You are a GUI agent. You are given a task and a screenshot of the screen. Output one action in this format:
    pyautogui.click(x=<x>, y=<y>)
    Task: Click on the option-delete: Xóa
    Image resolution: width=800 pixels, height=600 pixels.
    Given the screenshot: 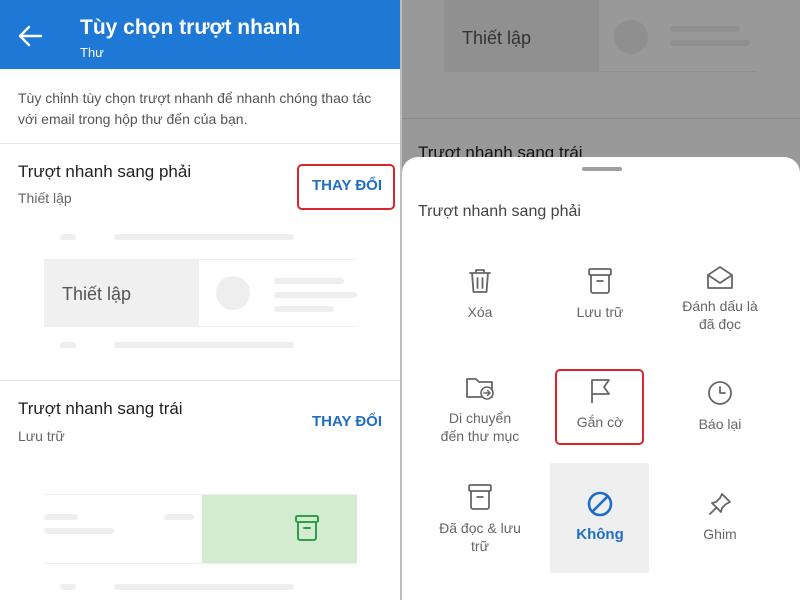 What is the action you would take?
    pyautogui.click(x=480, y=294)
    